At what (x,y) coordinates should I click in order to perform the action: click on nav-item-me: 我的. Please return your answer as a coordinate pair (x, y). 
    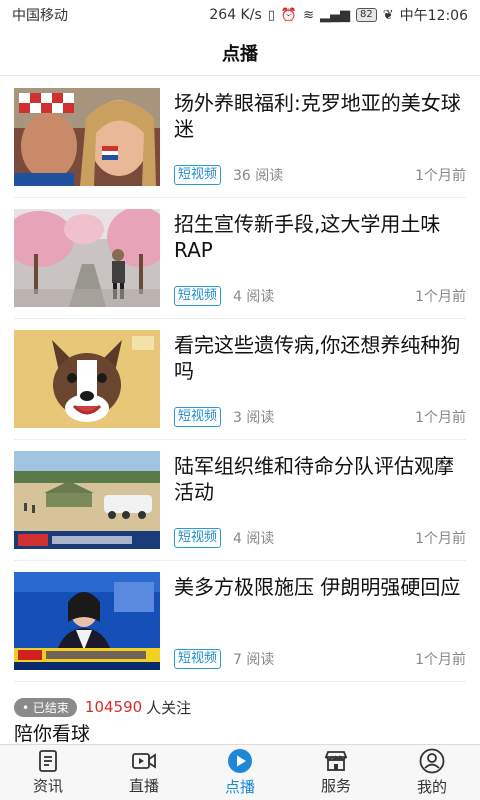
    Looking at the image, I should click on (432, 772).